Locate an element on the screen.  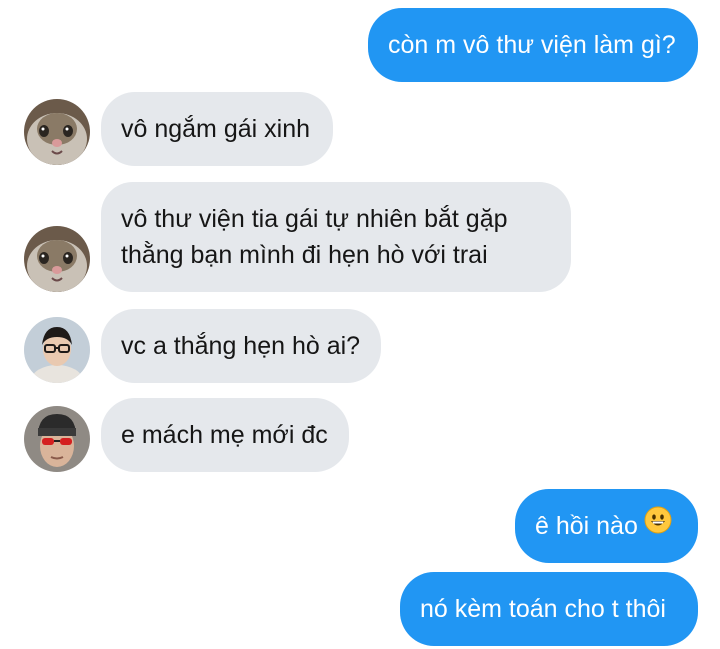
message-text: còn m vô thư viện làm gì? is located at coordinates (532, 45).